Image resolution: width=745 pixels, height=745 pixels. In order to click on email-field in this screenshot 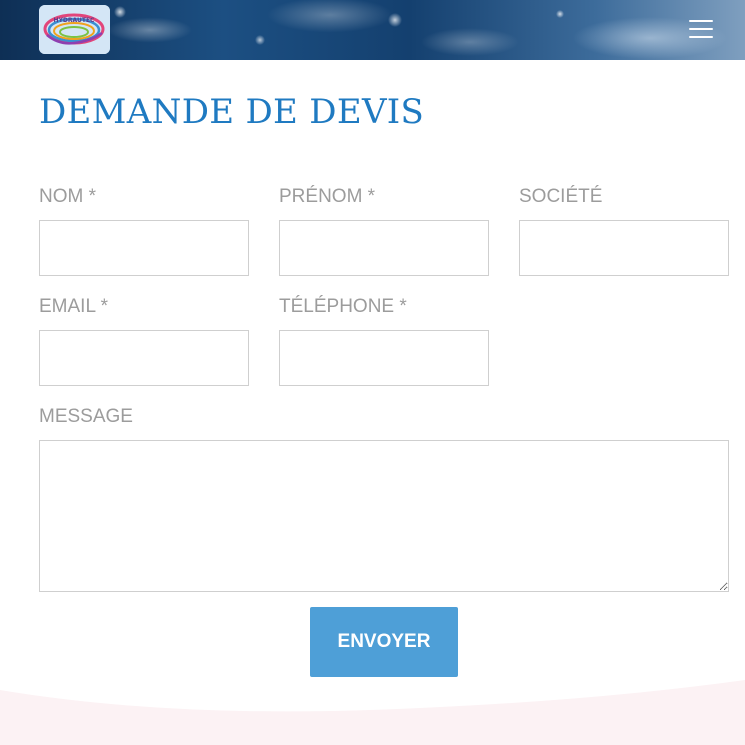, I will do `click(144, 358)`.